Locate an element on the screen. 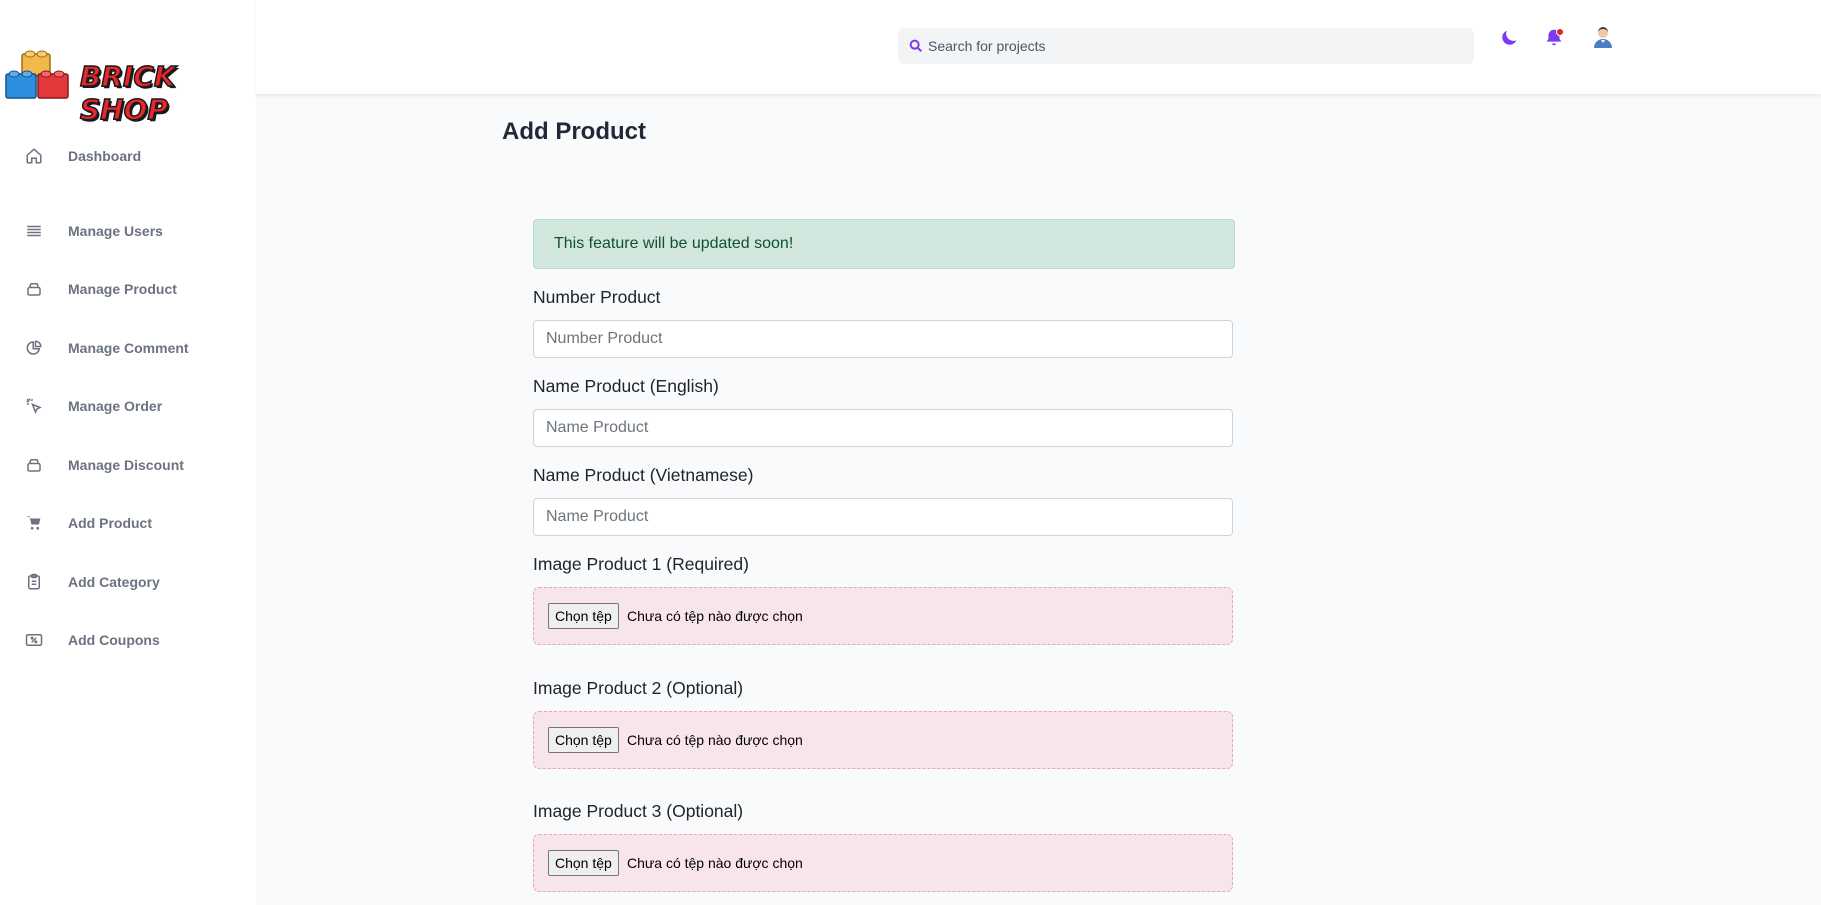 The height and width of the screenshot is (905, 1821). search-icon is located at coordinates (916, 46).